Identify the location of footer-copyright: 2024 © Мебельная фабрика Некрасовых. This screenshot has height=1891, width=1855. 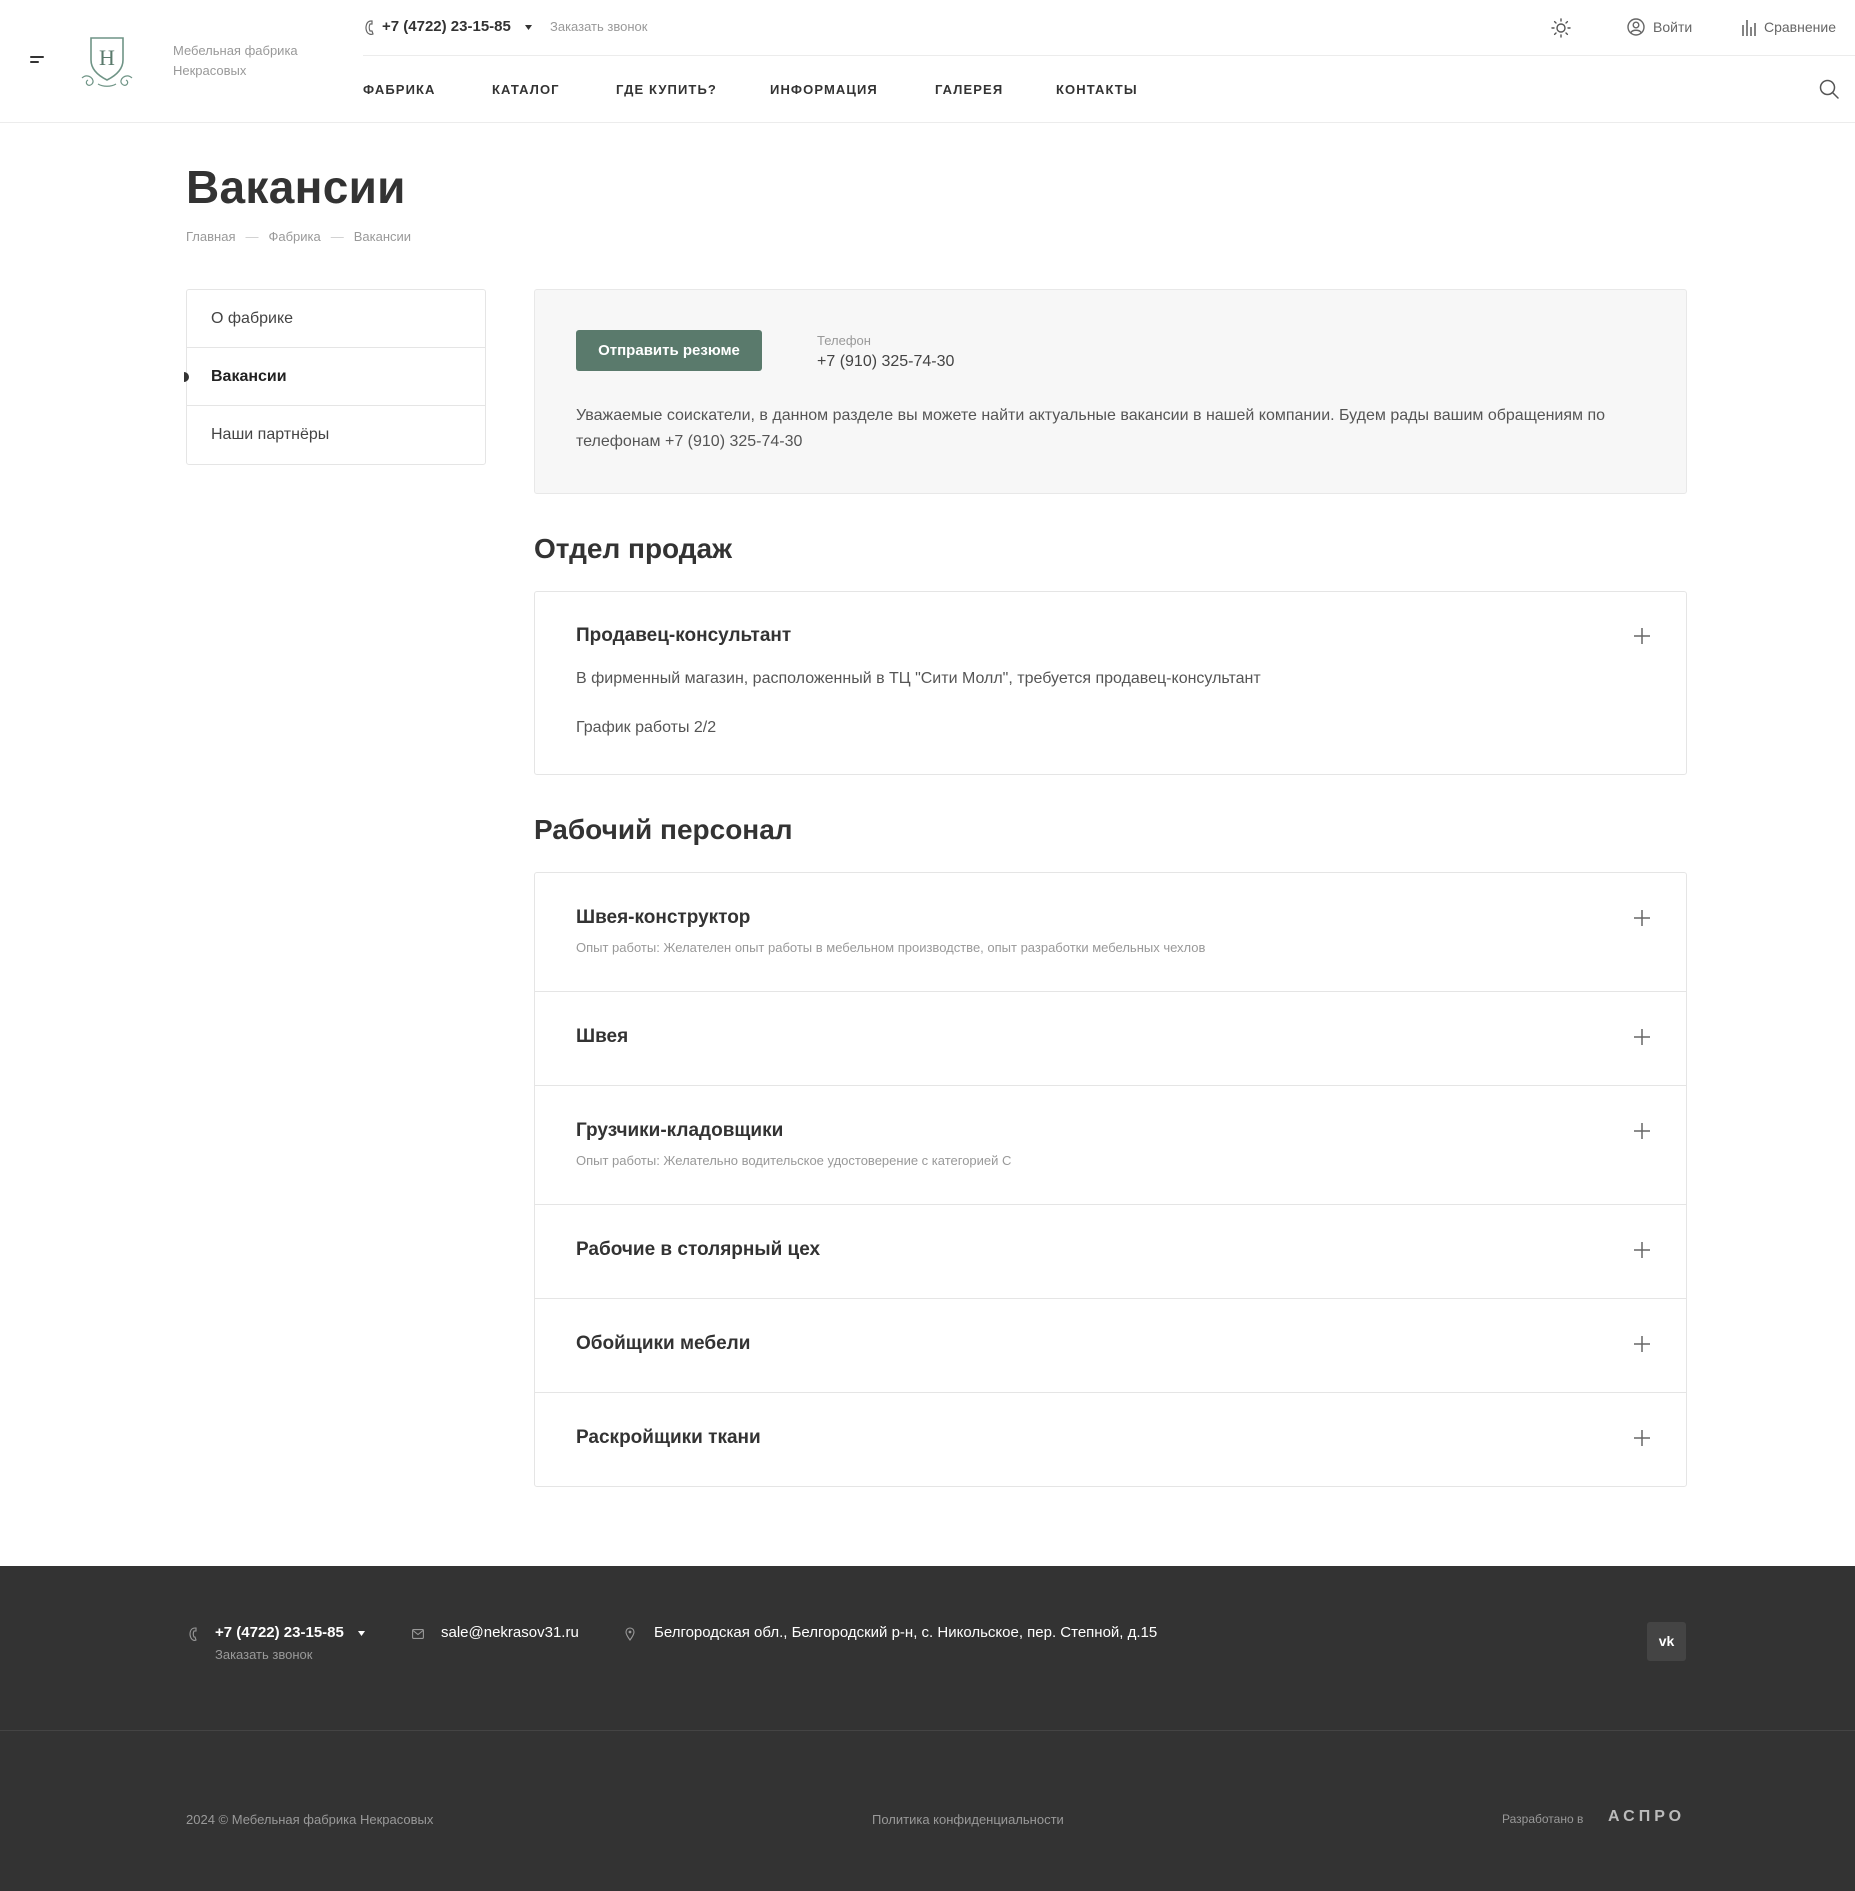
(310, 1819).